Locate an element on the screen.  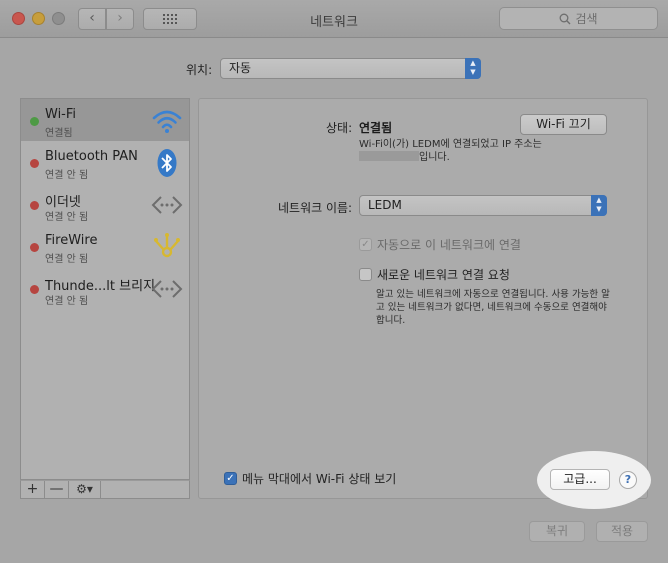
network-name-popup: LEDM ▲ ▼ is located at coordinates (483, 205).